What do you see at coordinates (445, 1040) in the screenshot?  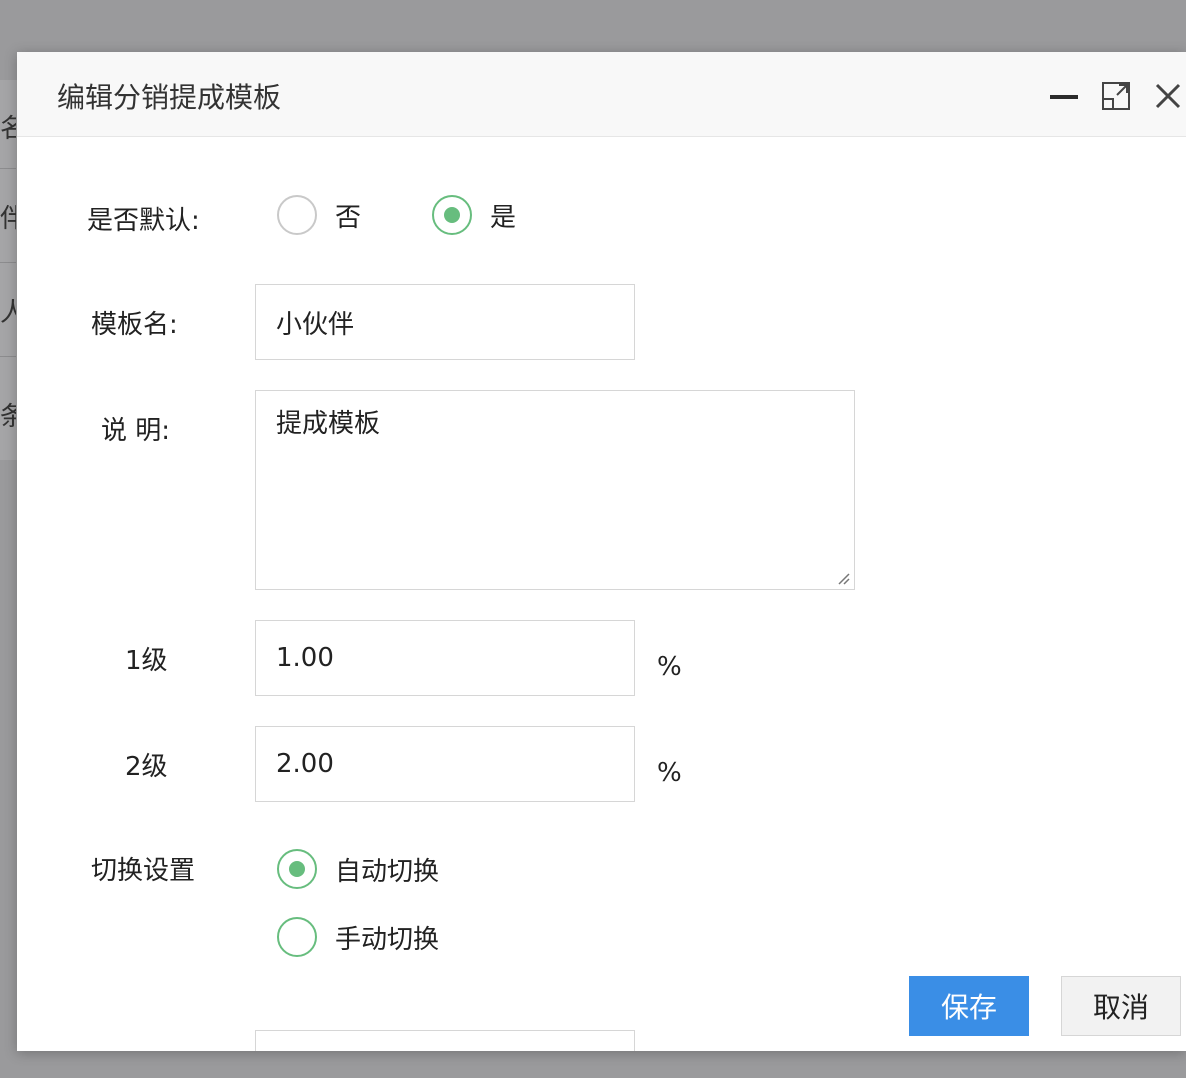 I see `partial-input-field` at bounding box center [445, 1040].